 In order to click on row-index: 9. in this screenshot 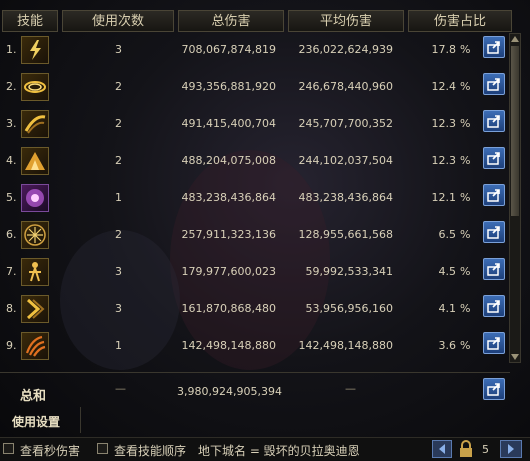, I will do `click(11, 345)`.